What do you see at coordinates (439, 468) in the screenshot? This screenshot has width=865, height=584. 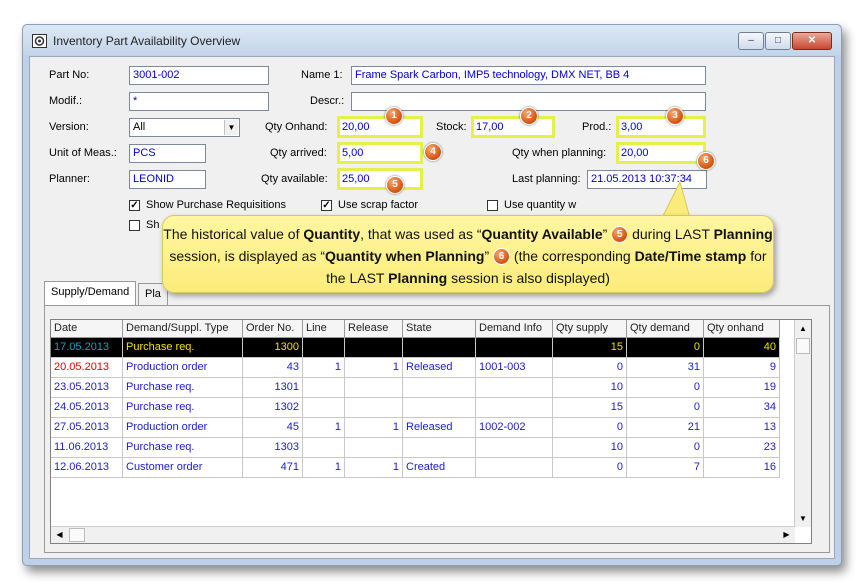 I see `cell-state: Created` at bounding box center [439, 468].